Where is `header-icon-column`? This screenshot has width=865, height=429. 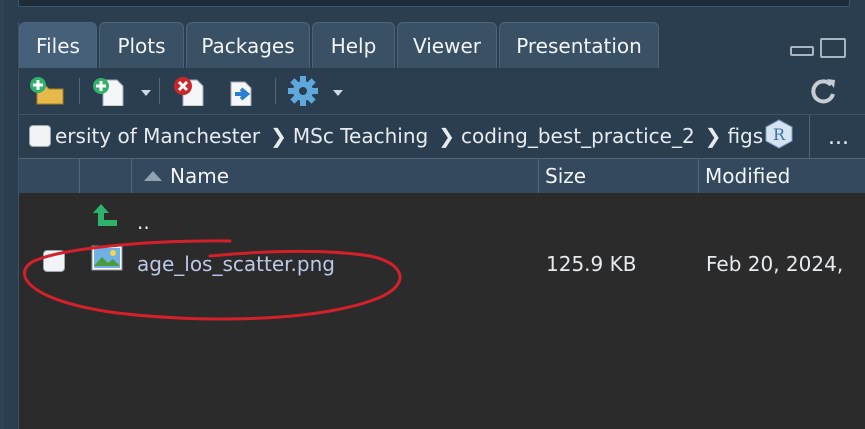 header-icon-column is located at coordinates (106, 176).